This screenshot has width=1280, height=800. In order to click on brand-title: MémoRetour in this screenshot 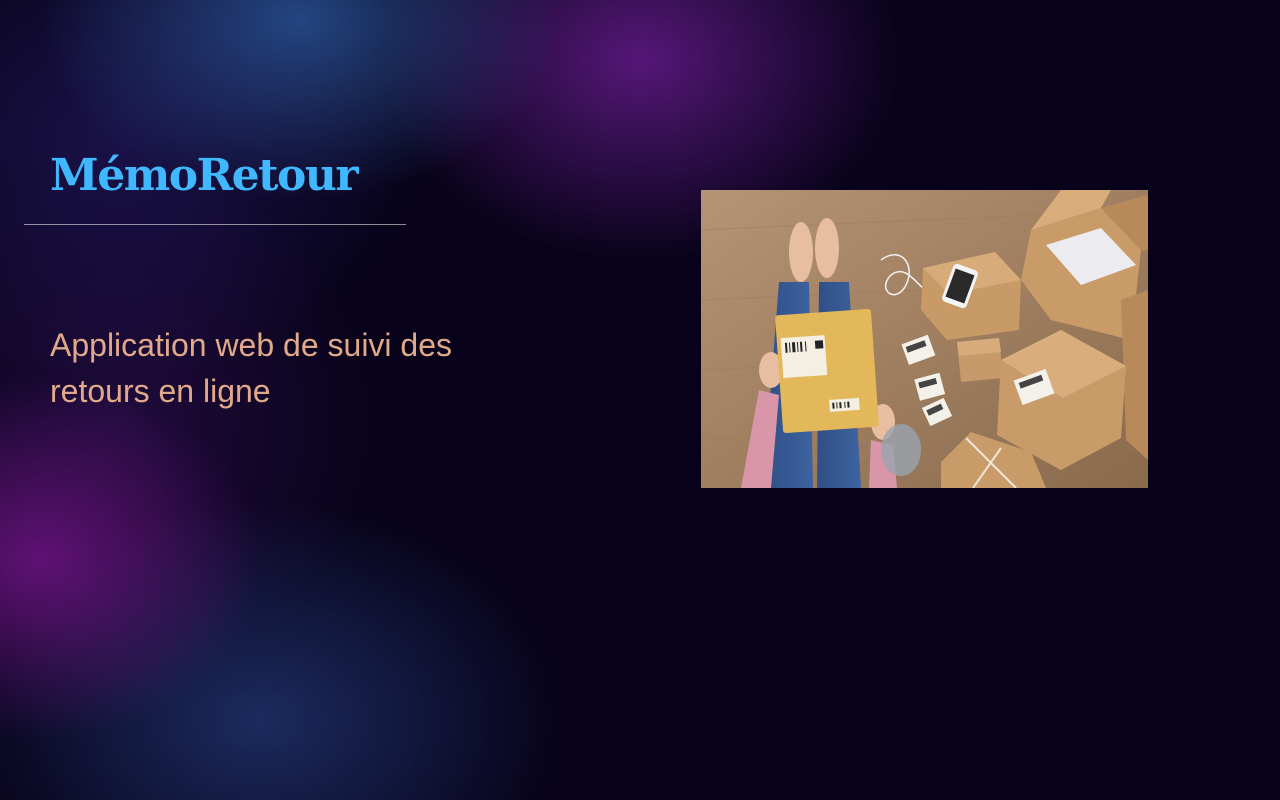, I will do `click(204, 175)`.